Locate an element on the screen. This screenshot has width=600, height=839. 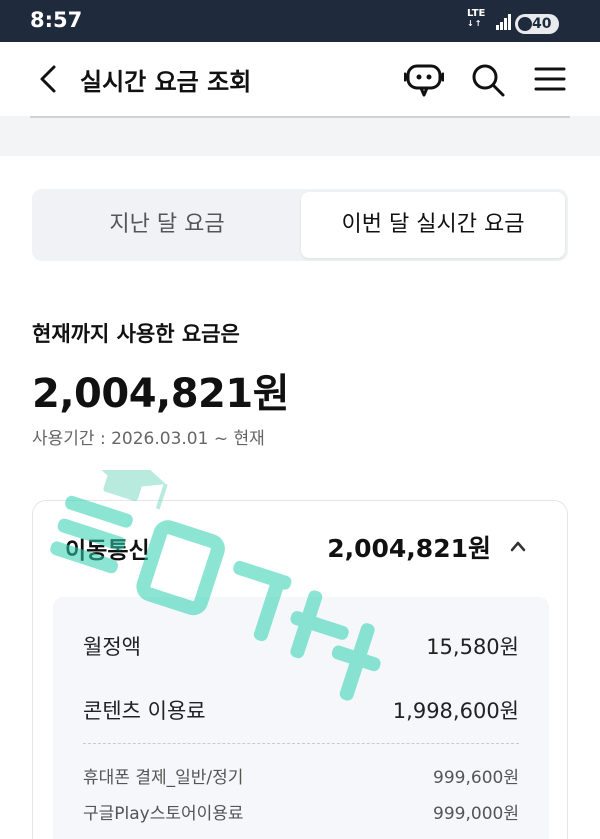
page-title: 실시간 요금 조회 is located at coordinates (166, 82).